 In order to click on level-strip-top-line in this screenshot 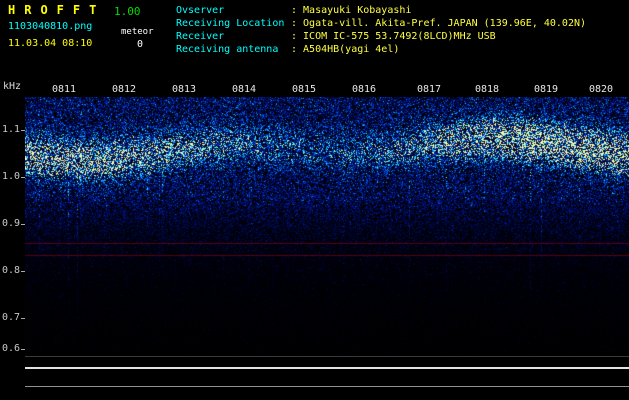, I will do `click(327, 356)`.